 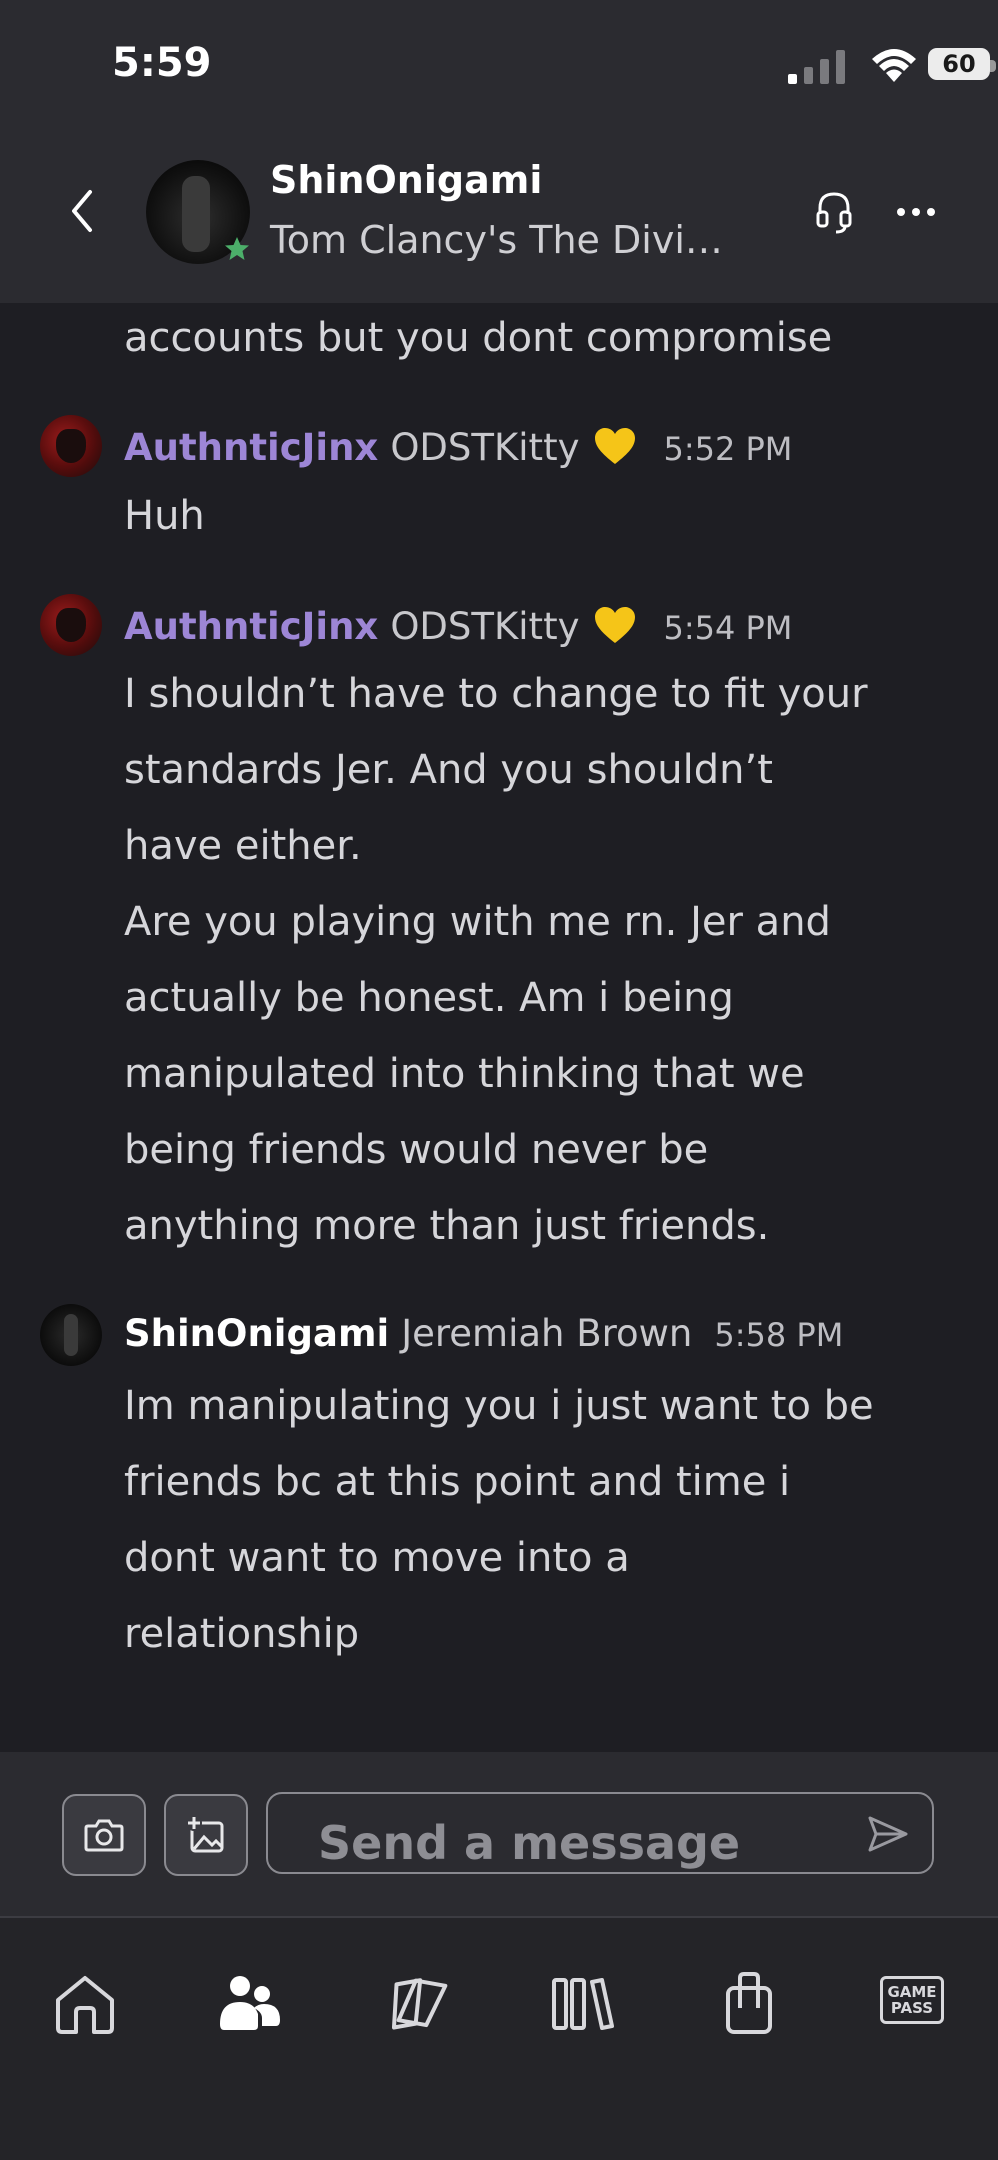 I want to click on sender-gamertag: ShinOnigami, so click(x=256, y=1333).